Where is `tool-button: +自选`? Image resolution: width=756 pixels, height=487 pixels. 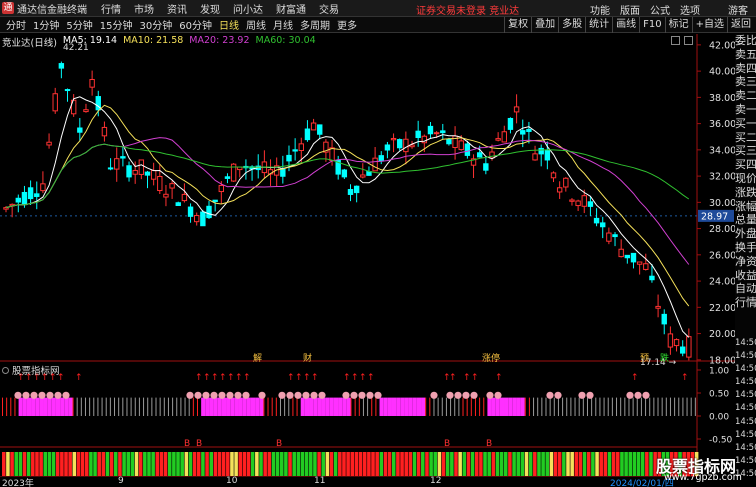
tool-button: +自选 is located at coordinates (709, 25).